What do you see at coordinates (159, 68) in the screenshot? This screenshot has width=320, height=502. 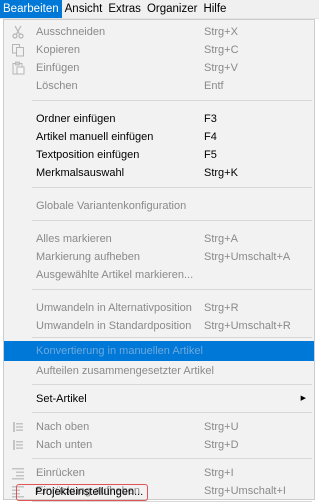 I see `menu-item-einfuegen: Einfügen Strg+V` at bounding box center [159, 68].